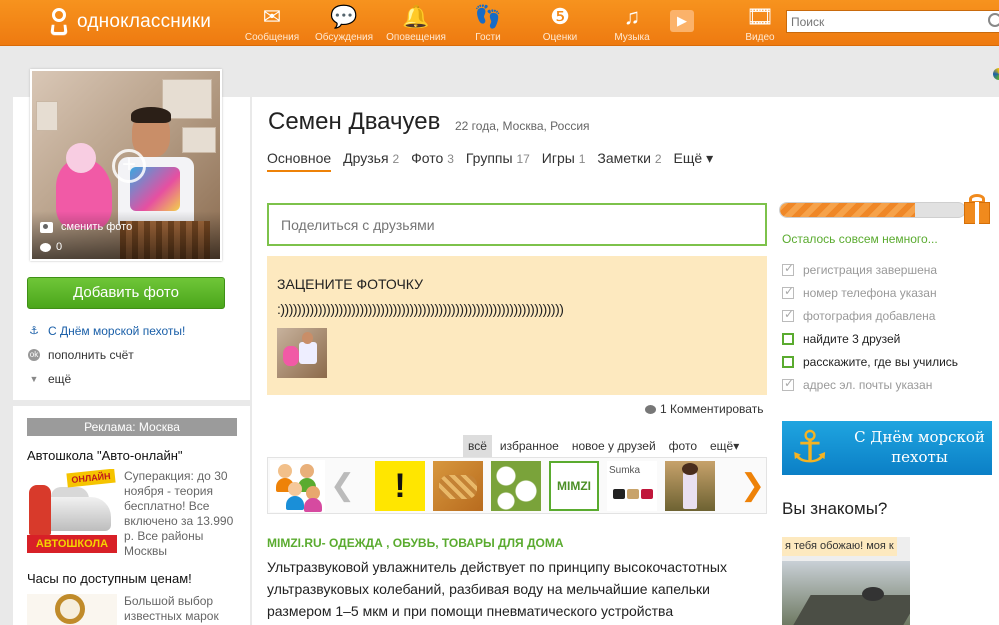 This screenshot has width=999, height=625. What do you see at coordinates (996, 74) in the screenshot?
I see `colorful-badge-icon` at bounding box center [996, 74].